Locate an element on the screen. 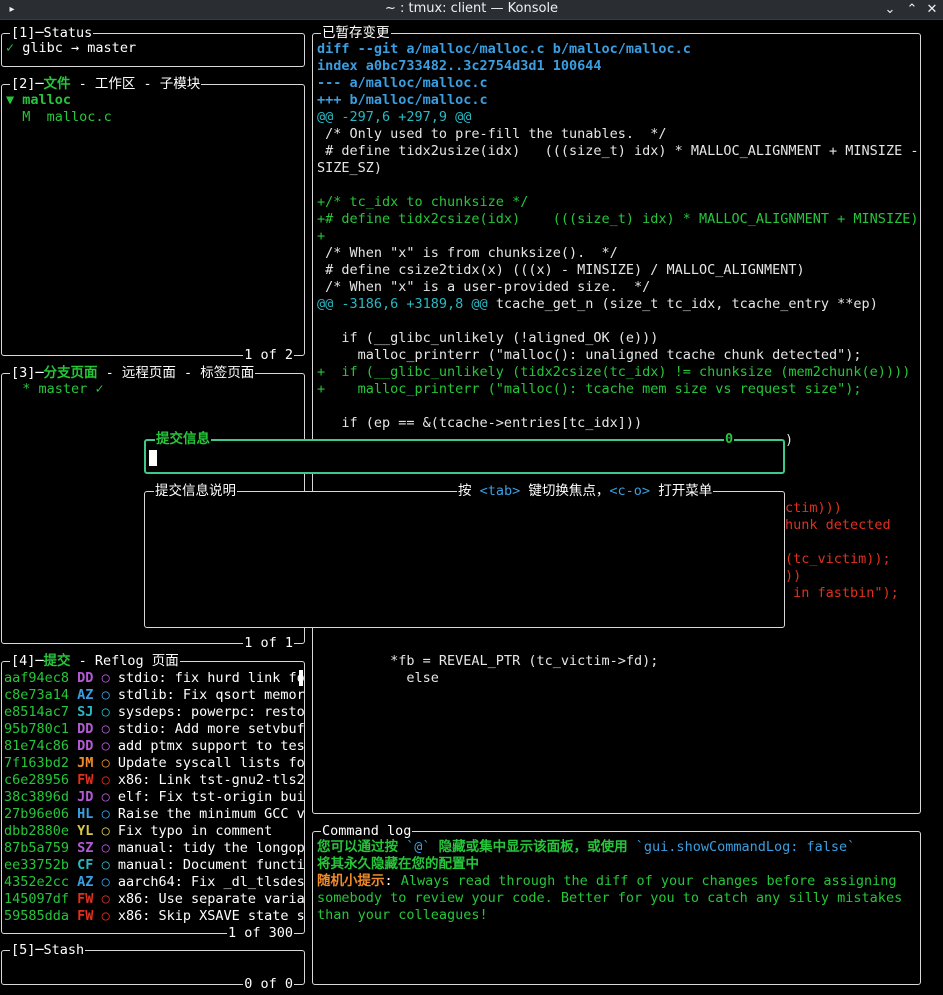 The image size is (943, 995). commit-message: x86: Link tst-gnu2-tls2 is located at coordinates (211, 780).